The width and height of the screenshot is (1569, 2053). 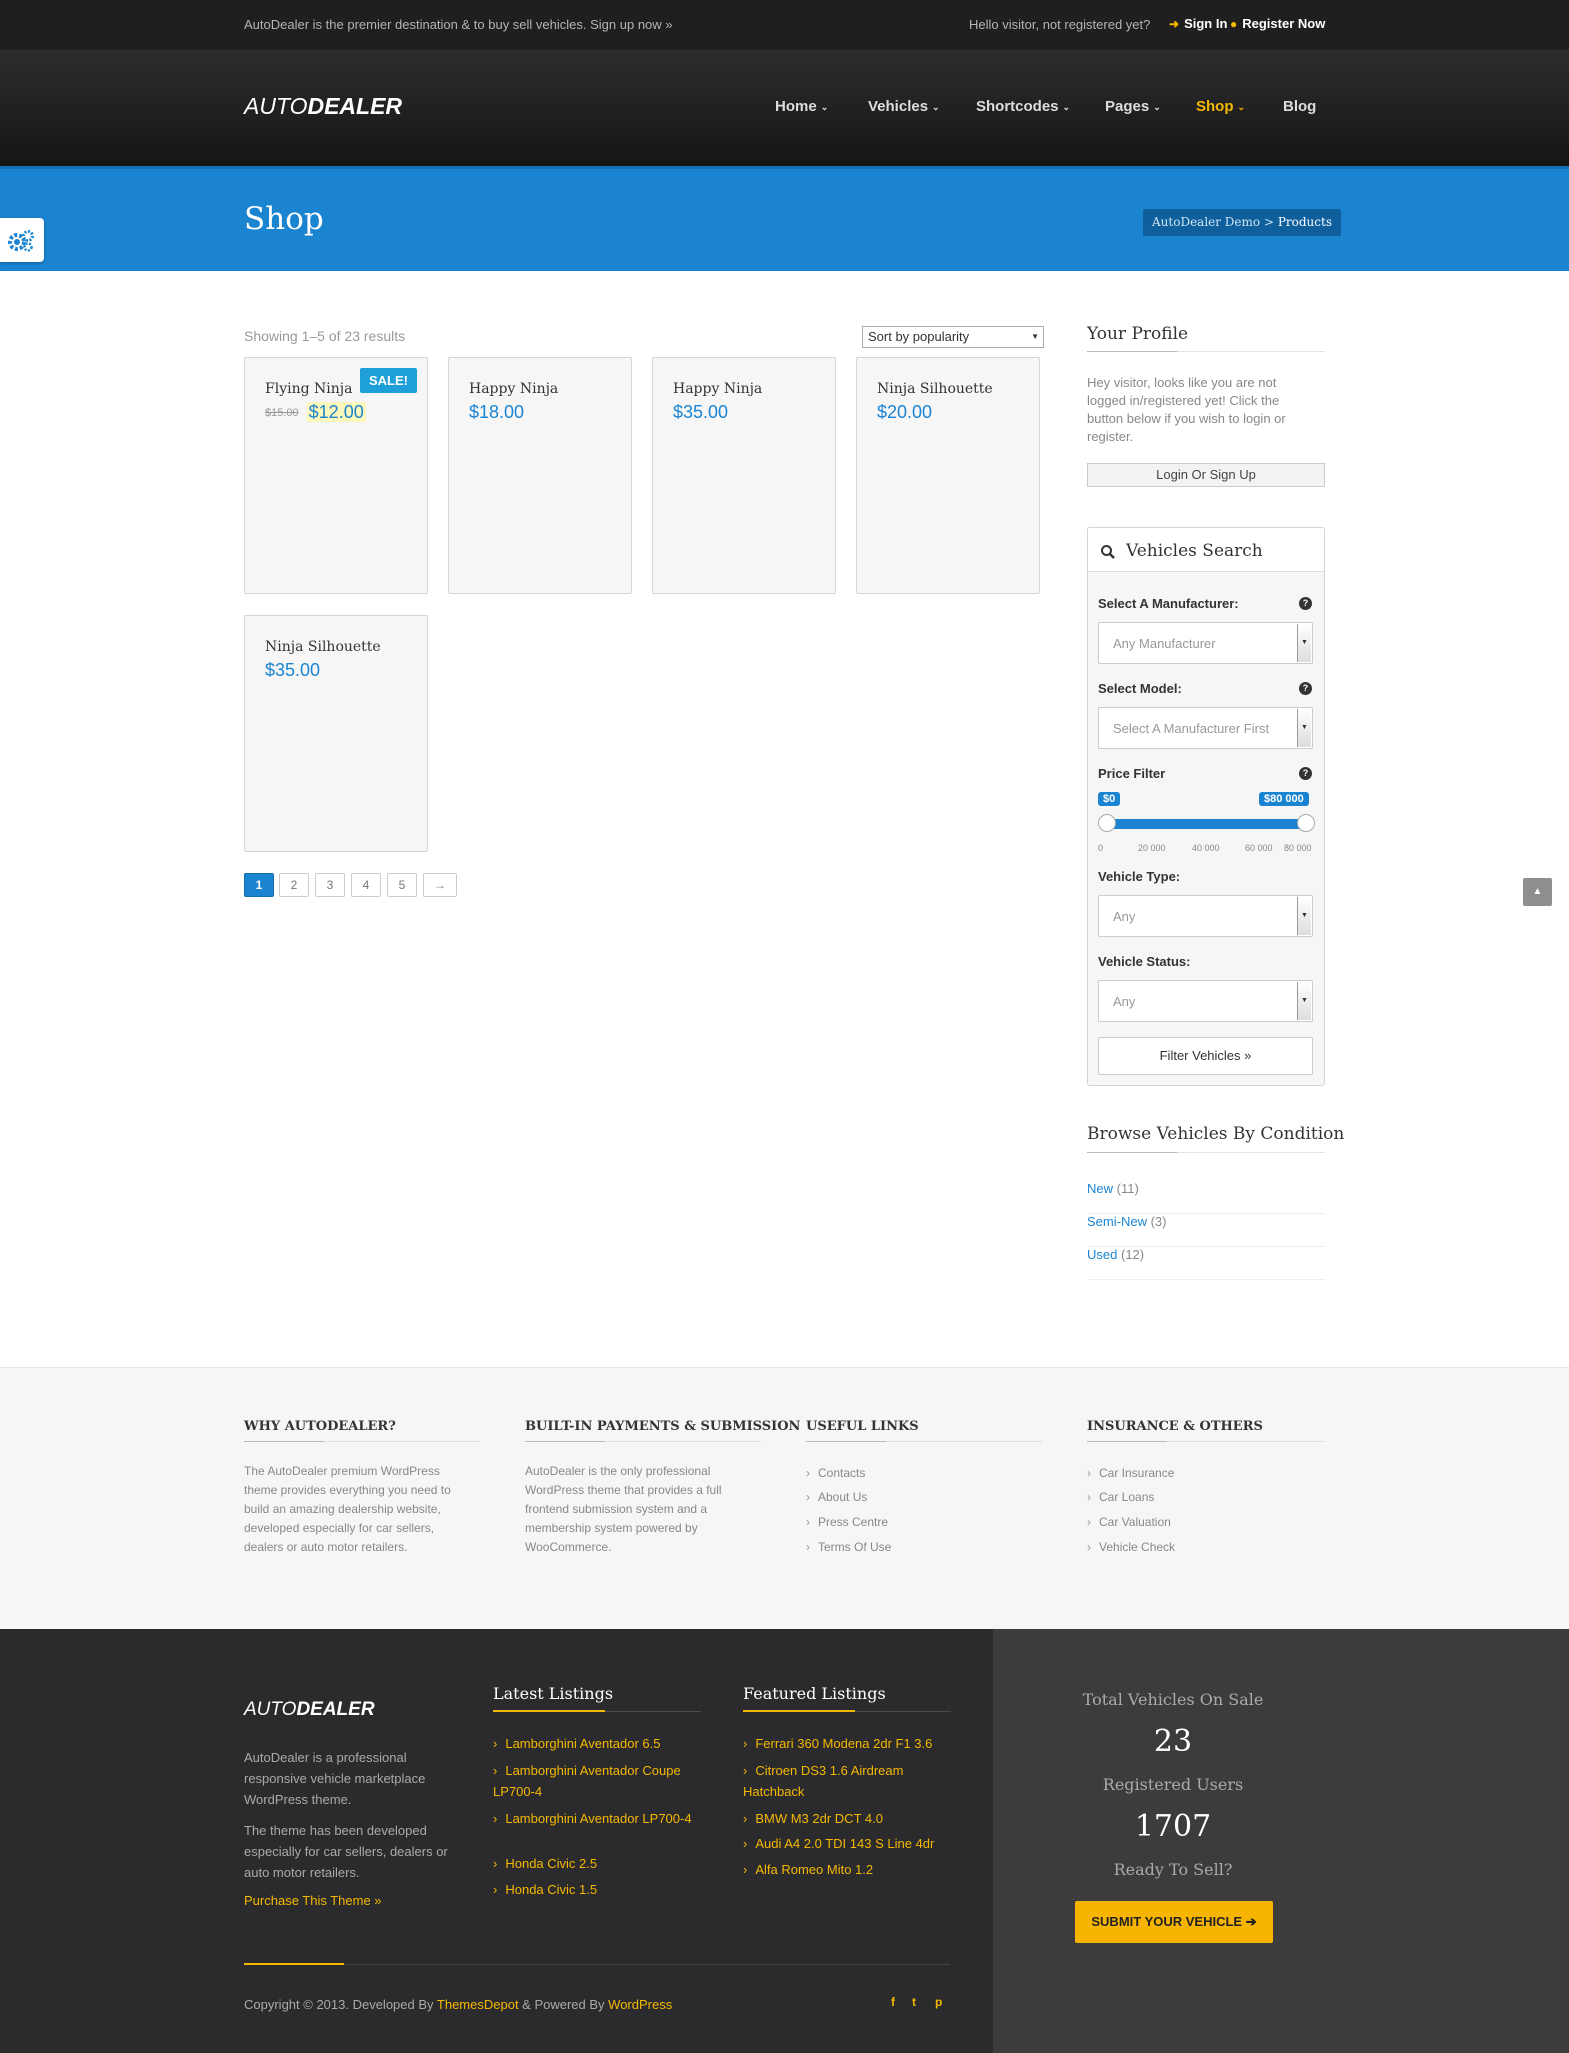 What do you see at coordinates (336, 475) in the screenshot?
I see `product-card: Flying Ninja $15.00 $12.00 SALE!` at bounding box center [336, 475].